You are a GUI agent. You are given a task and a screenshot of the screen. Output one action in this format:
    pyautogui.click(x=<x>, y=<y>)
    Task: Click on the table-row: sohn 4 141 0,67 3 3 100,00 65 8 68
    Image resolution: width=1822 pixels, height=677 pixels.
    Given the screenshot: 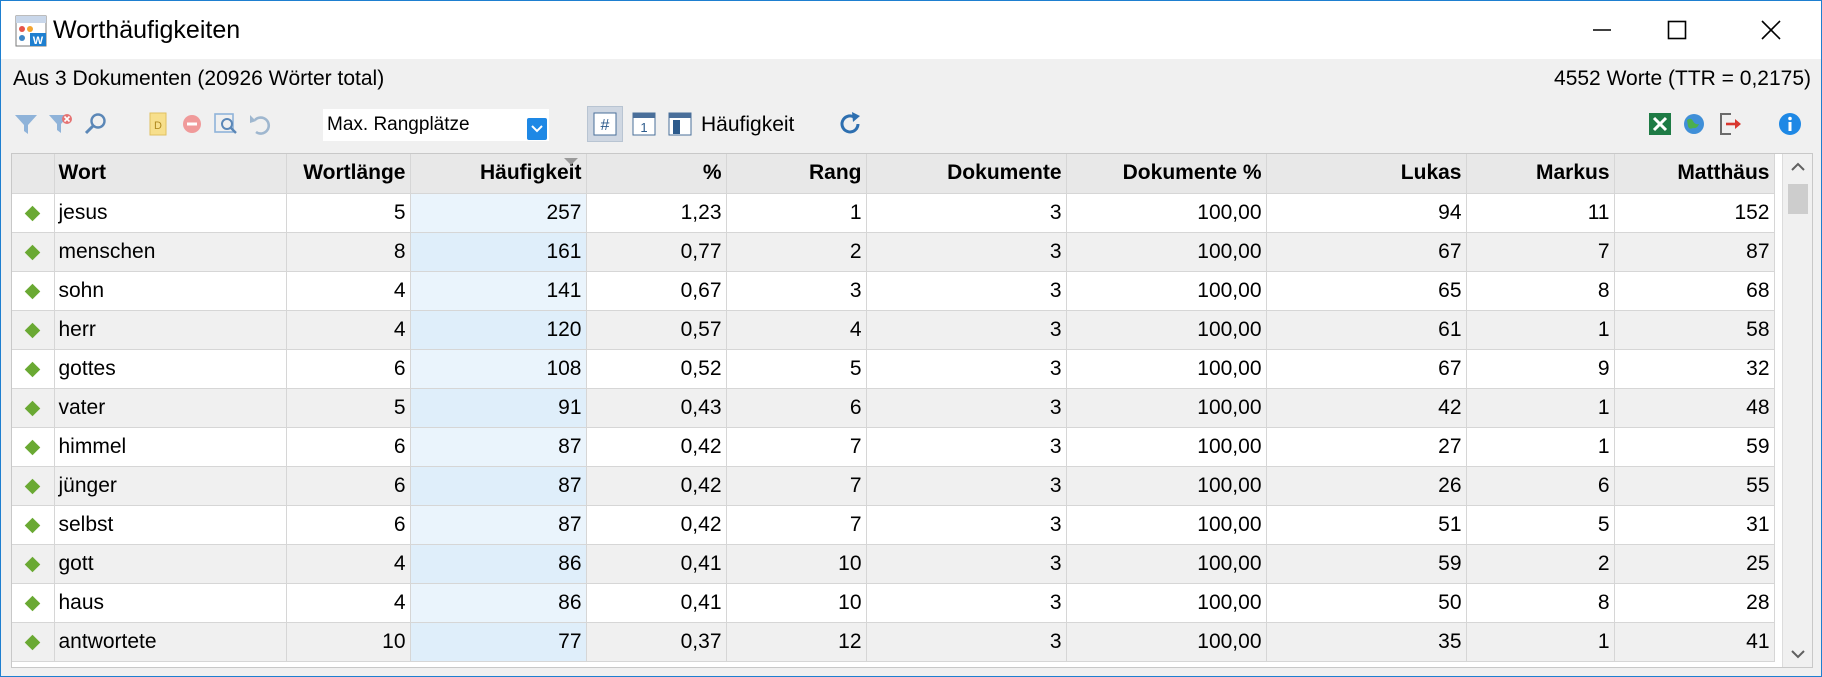 What is the action you would take?
    pyautogui.click(x=893, y=291)
    